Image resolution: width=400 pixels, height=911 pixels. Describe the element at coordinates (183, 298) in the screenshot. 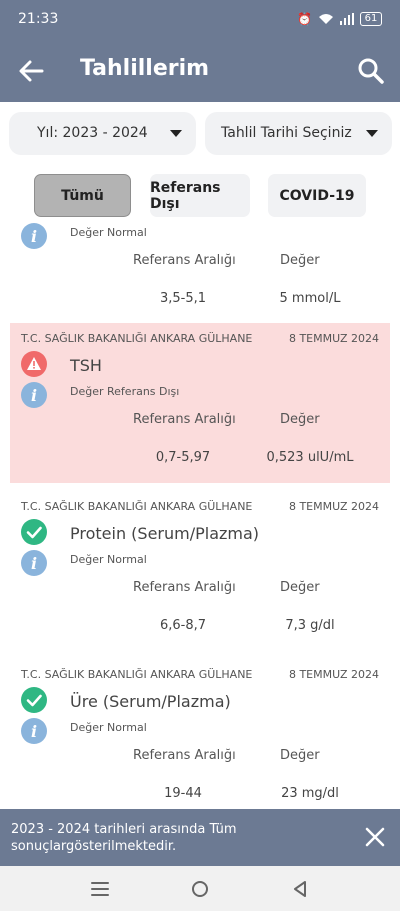

I see `result-range: 3,5-5,1` at that location.